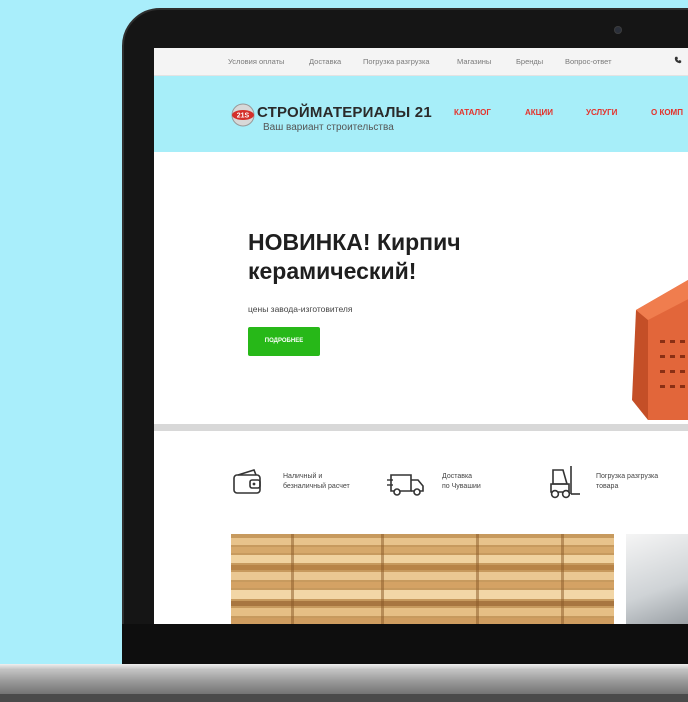  What do you see at coordinates (618, 30) in the screenshot?
I see `webcam` at bounding box center [618, 30].